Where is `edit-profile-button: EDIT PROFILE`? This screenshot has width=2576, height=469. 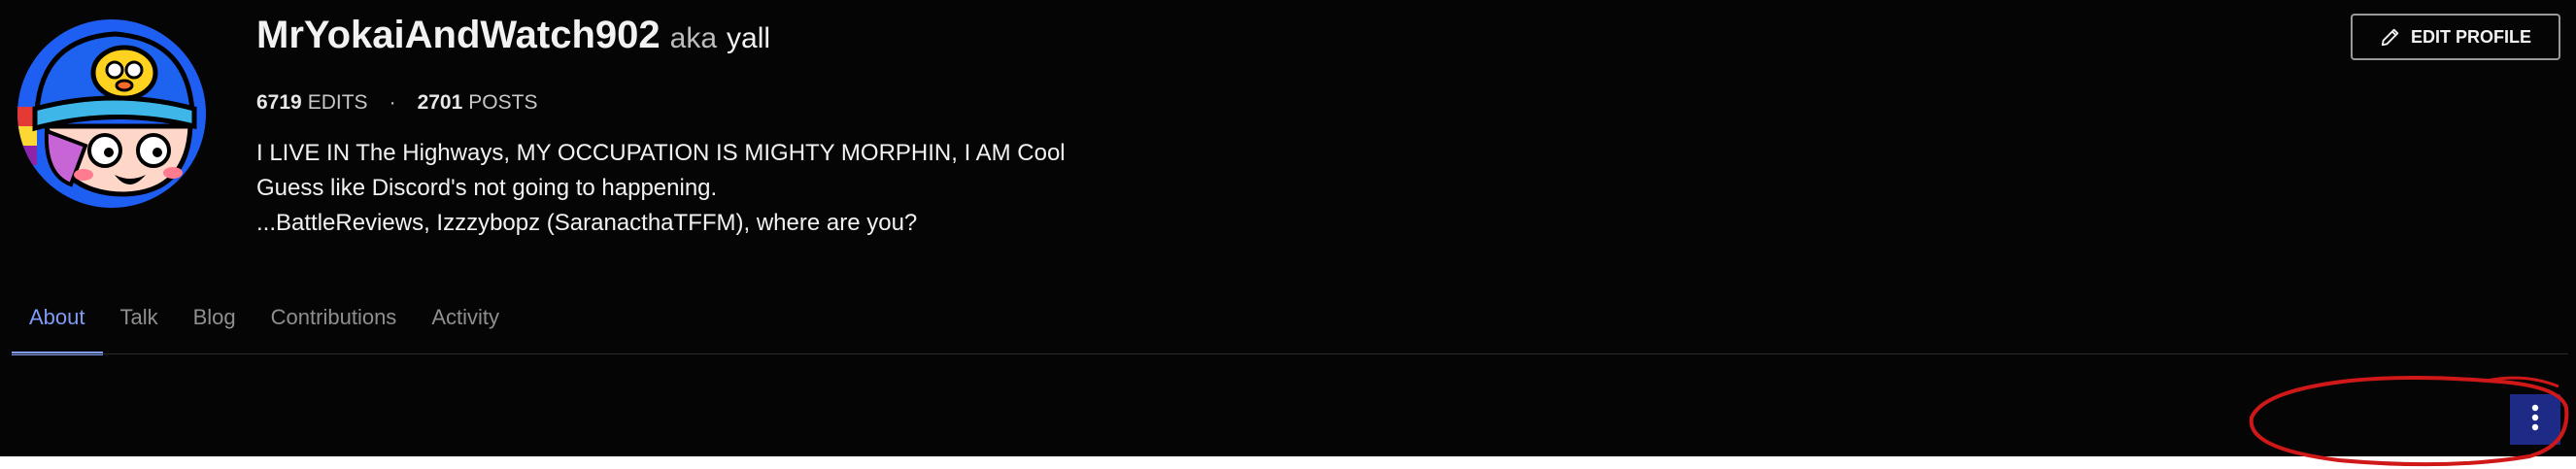 edit-profile-button: EDIT PROFILE is located at coordinates (2455, 37).